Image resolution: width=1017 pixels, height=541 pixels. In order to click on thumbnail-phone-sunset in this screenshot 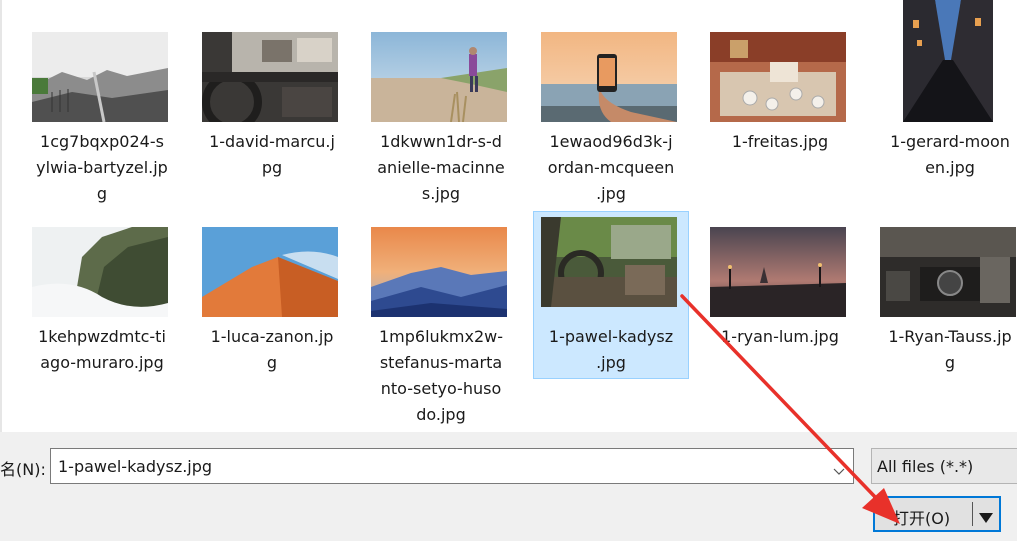, I will do `click(609, 77)`.